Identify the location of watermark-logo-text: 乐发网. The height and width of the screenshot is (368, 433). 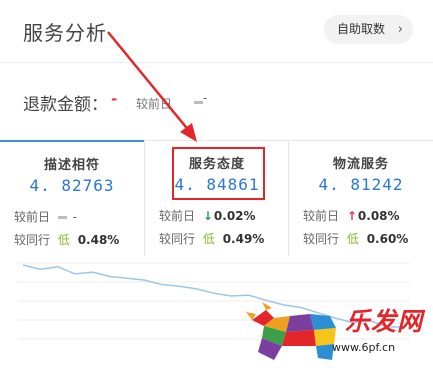
(384, 321).